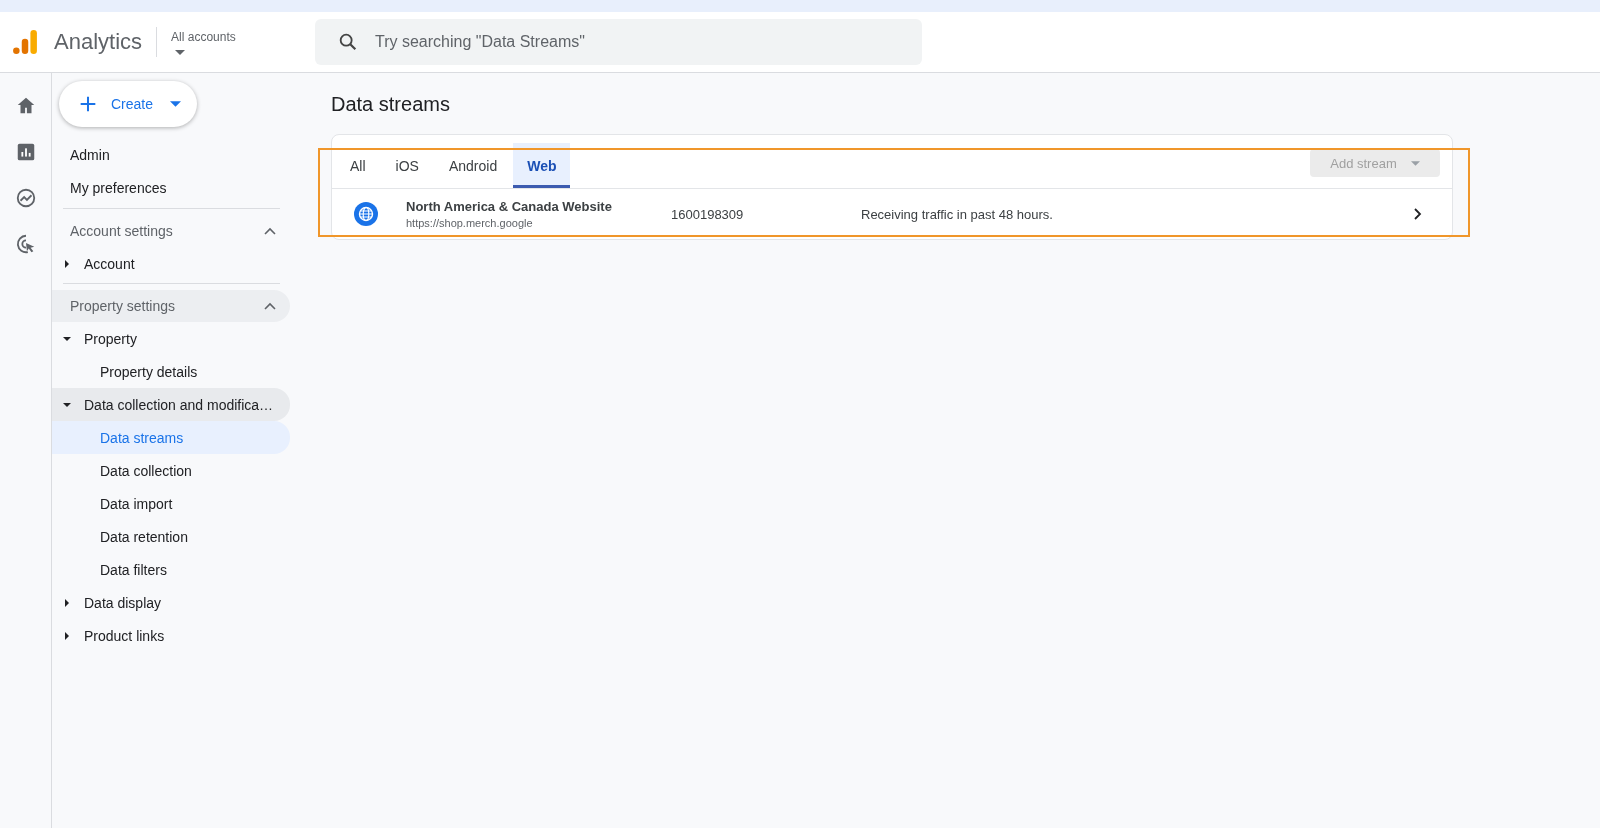 The image size is (1600, 828). What do you see at coordinates (123, 306) in the screenshot?
I see `section-title: Property settings` at bounding box center [123, 306].